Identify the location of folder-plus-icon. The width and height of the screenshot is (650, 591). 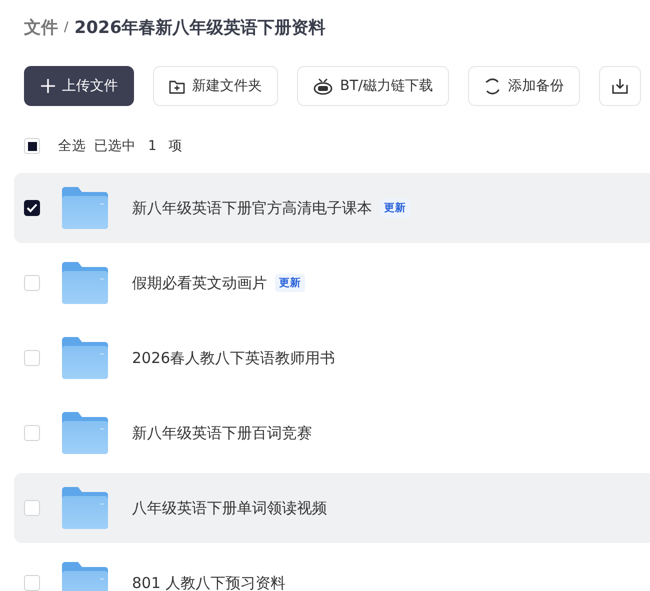
(177, 86).